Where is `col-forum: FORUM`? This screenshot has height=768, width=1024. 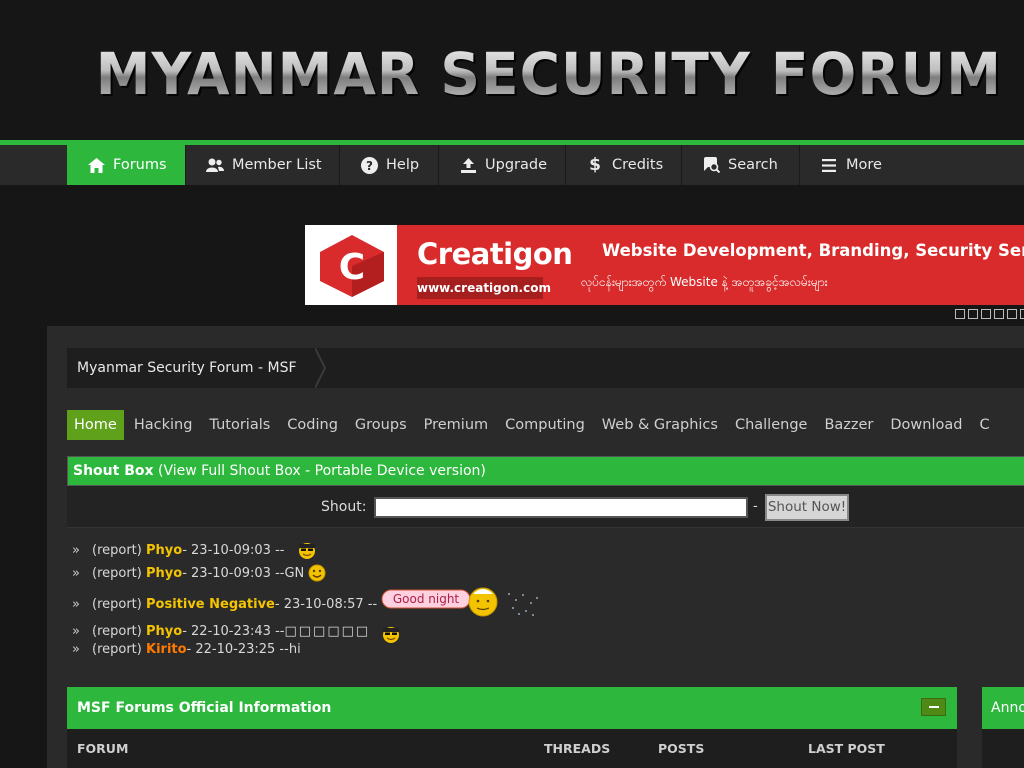
col-forum: FORUM is located at coordinates (103, 748).